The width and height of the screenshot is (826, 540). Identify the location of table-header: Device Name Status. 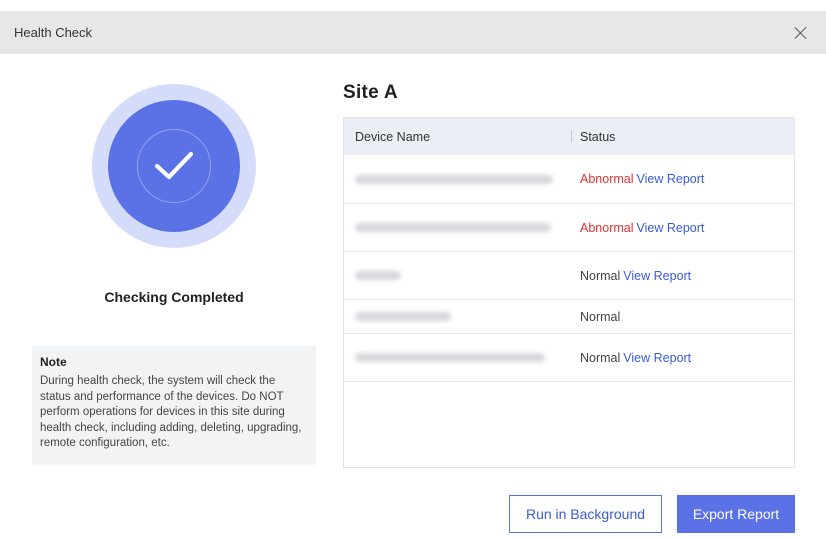
(569, 136).